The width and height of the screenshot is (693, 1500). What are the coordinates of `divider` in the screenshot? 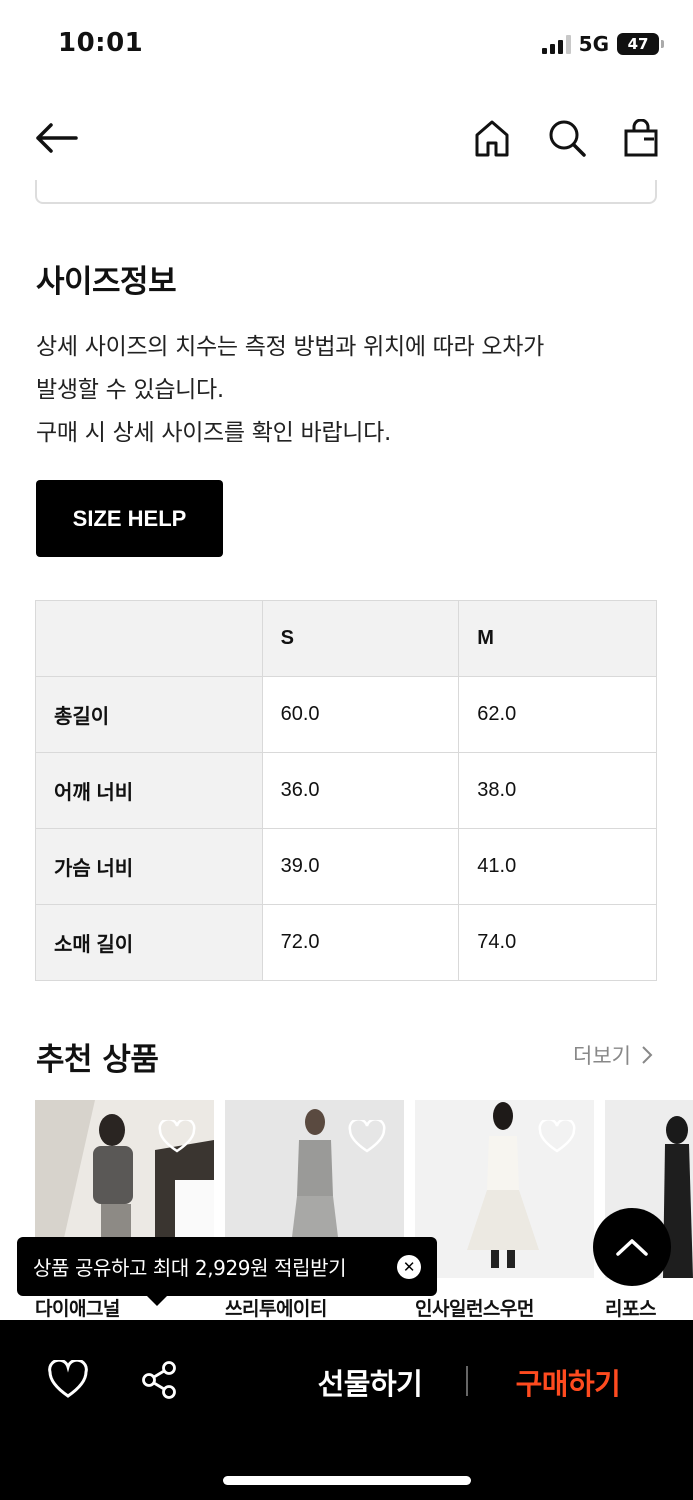 It's located at (467, 1381).